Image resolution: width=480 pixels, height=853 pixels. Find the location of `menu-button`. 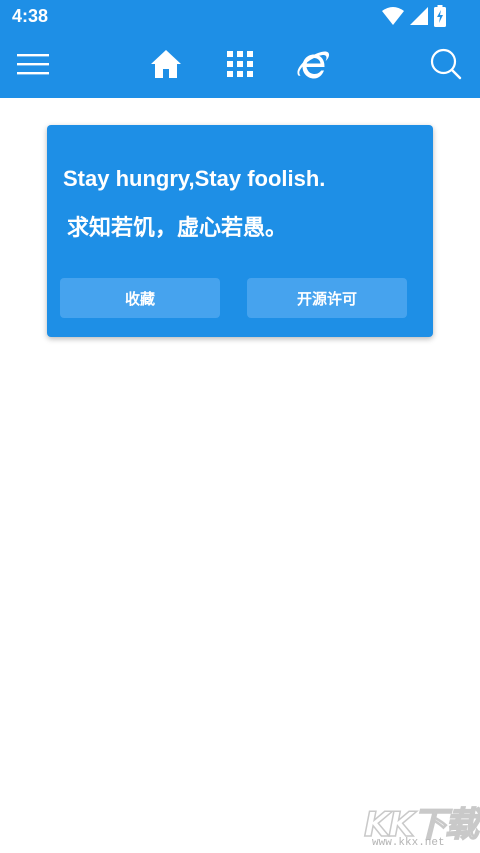

menu-button is located at coordinates (33, 66).